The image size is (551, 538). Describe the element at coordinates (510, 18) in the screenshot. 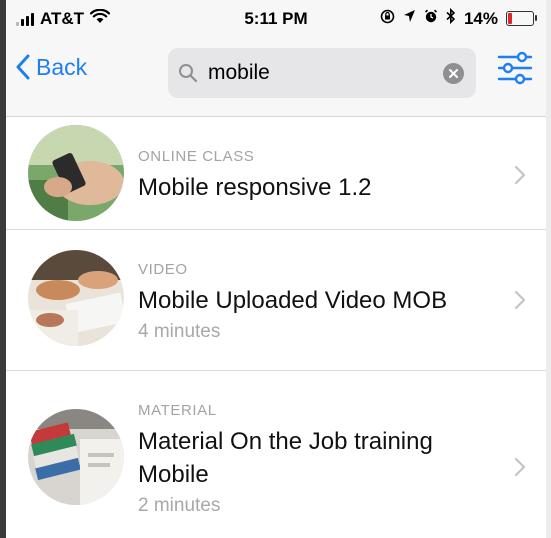

I see `battery-level-fill` at that location.